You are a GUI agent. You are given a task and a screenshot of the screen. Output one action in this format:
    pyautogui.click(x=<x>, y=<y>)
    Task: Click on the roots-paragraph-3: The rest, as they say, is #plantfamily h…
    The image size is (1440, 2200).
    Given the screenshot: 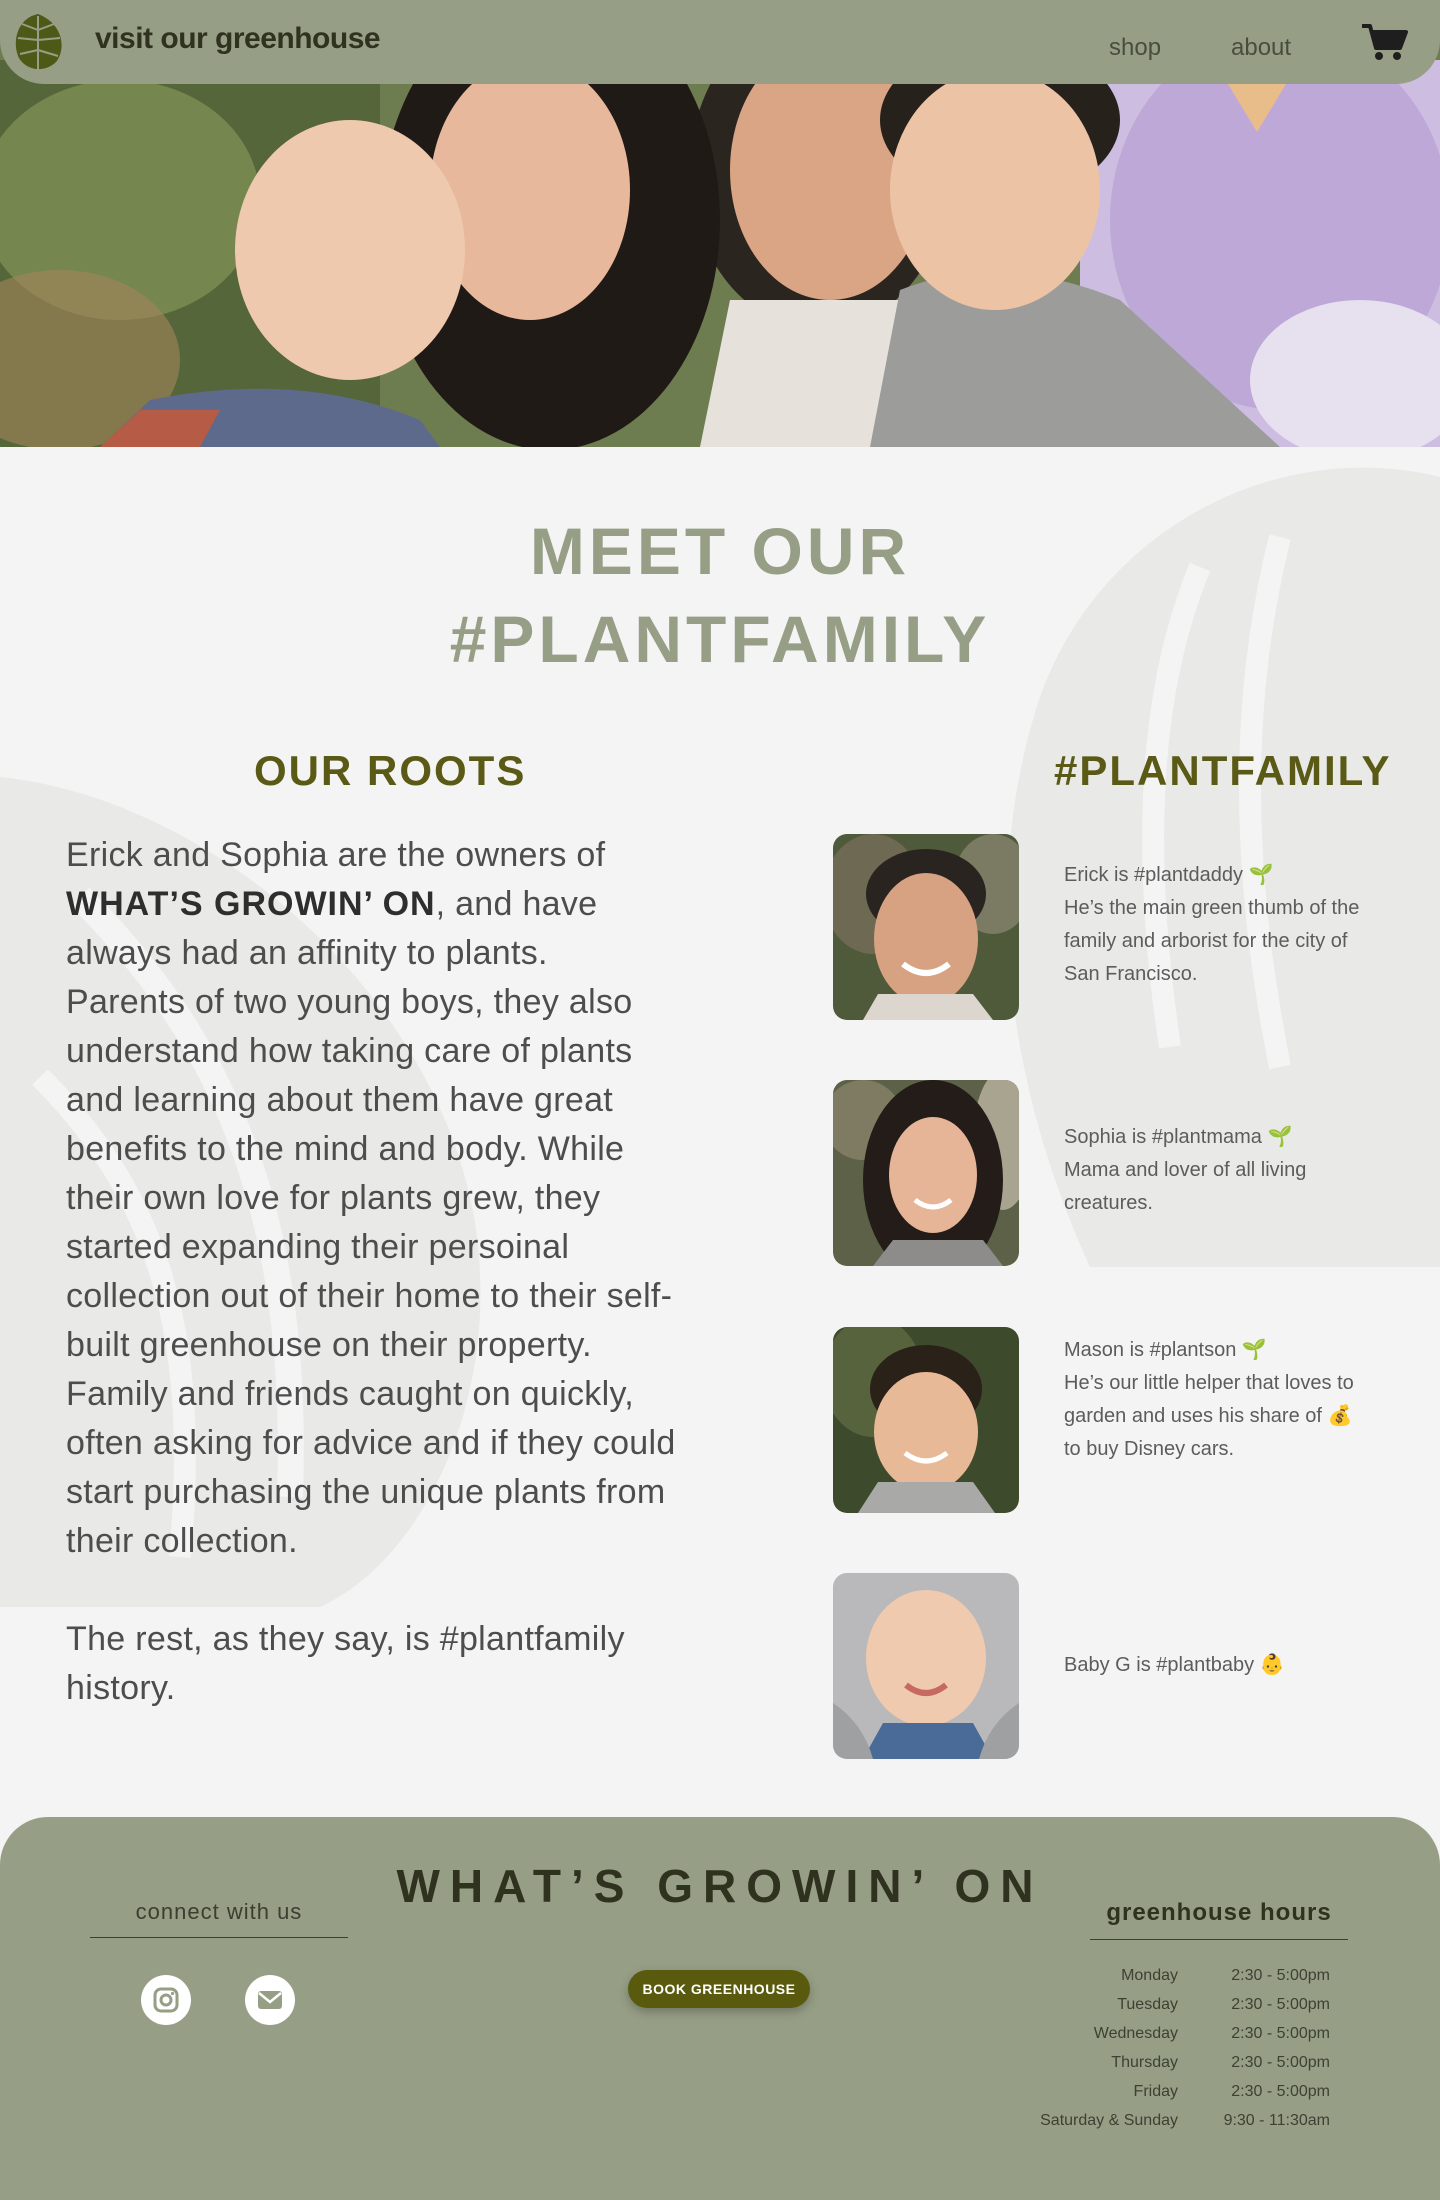 What is the action you would take?
    pyautogui.click(x=345, y=1663)
    